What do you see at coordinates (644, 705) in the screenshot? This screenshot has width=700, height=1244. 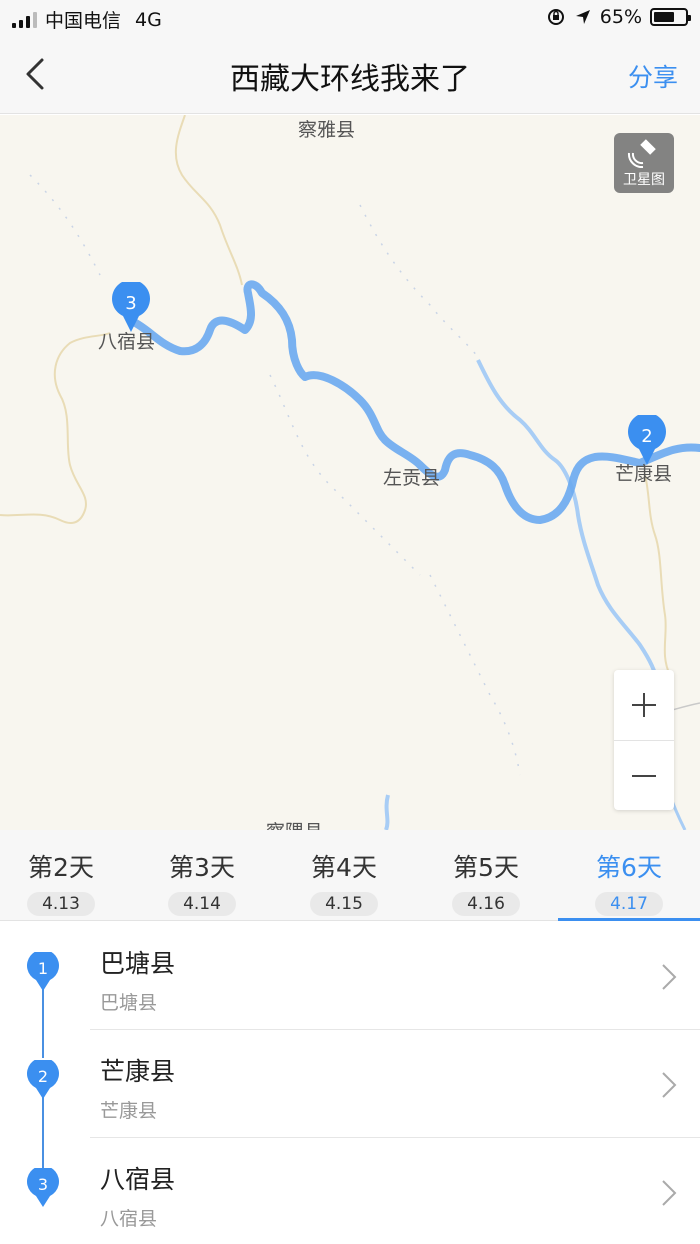 I see `zoom-in-button` at bounding box center [644, 705].